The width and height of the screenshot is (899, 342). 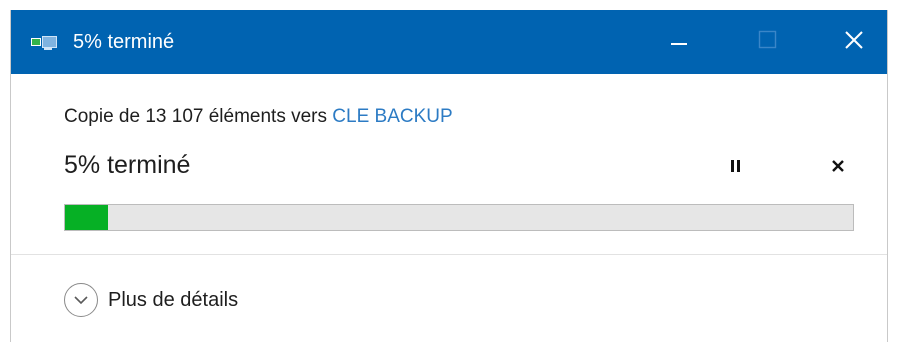 What do you see at coordinates (124, 42) in the screenshot?
I see `window-title: 5% terminé` at bounding box center [124, 42].